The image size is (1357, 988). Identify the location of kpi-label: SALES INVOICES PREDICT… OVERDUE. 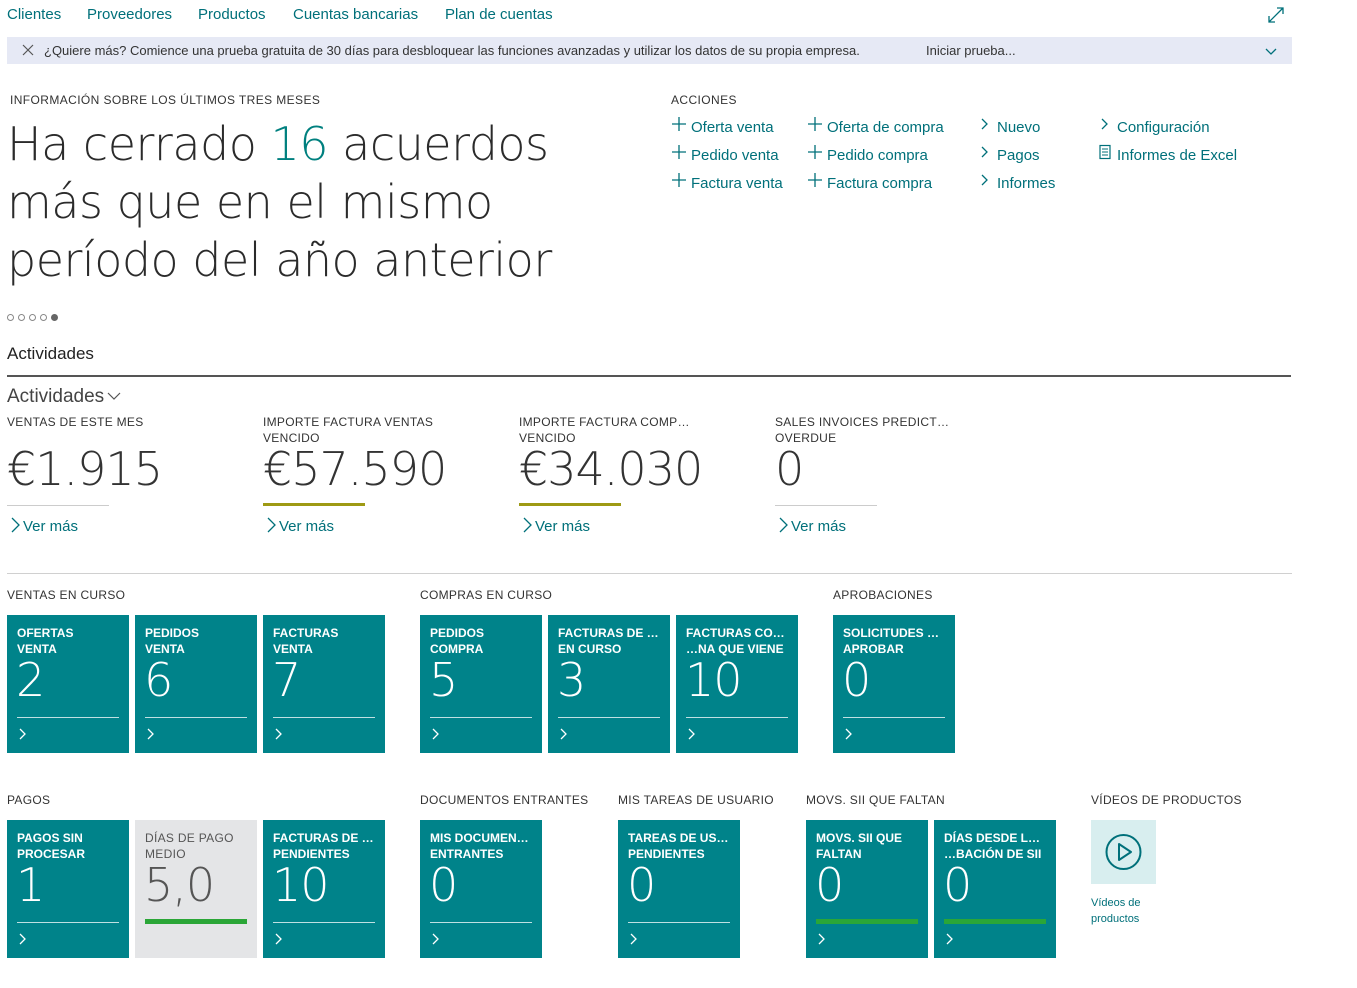
(862, 430).